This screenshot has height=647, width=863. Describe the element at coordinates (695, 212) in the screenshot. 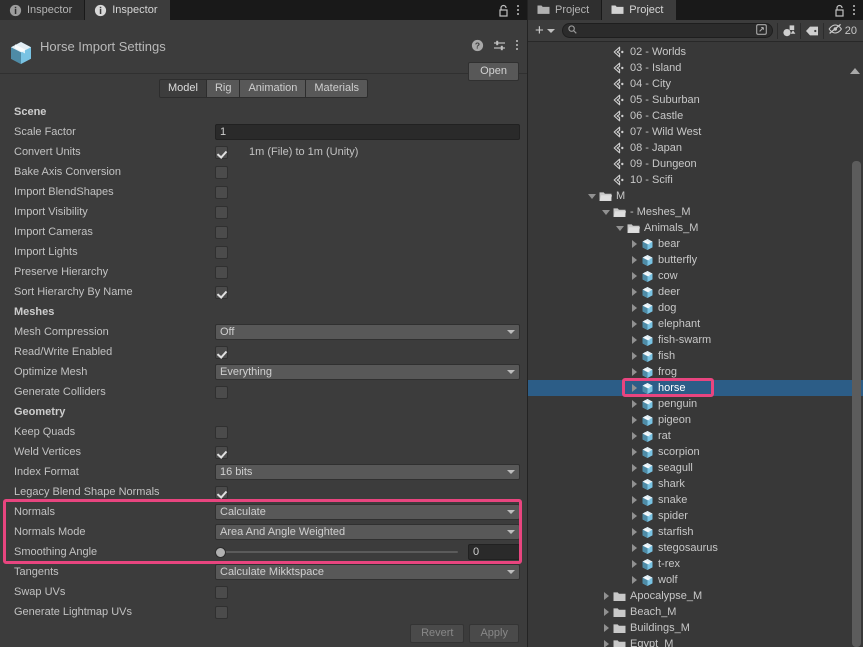

I see `tree-item: - Meshes_M` at that location.